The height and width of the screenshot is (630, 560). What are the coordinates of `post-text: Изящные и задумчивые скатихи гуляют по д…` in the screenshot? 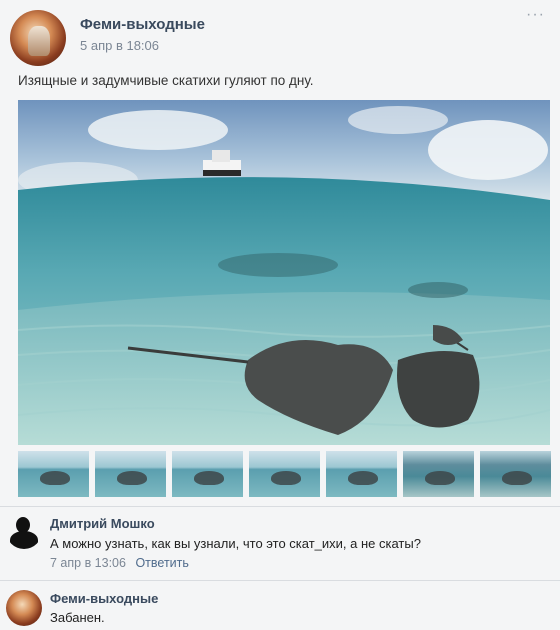 It's located at (166, 80).